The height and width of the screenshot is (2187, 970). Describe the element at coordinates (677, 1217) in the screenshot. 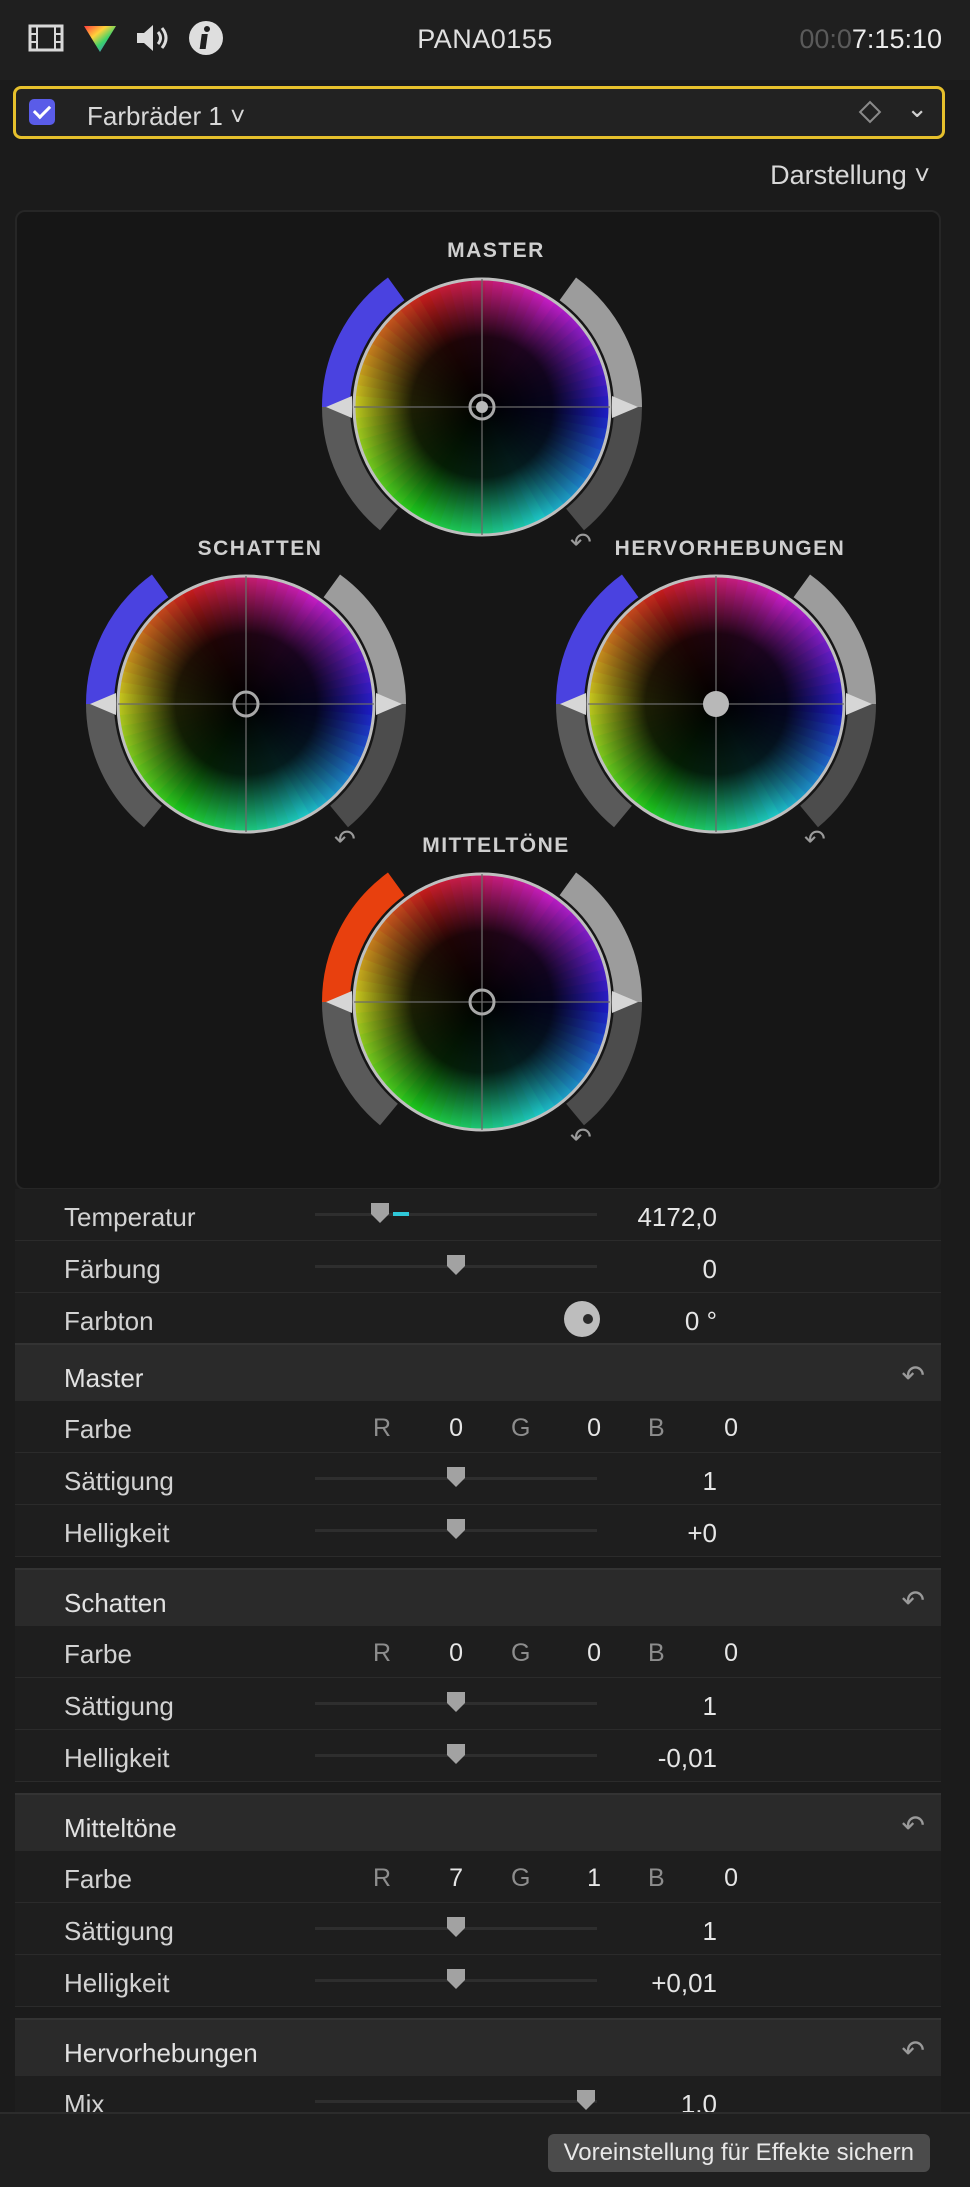

I see `temperature-value: 4172,0` at that location.